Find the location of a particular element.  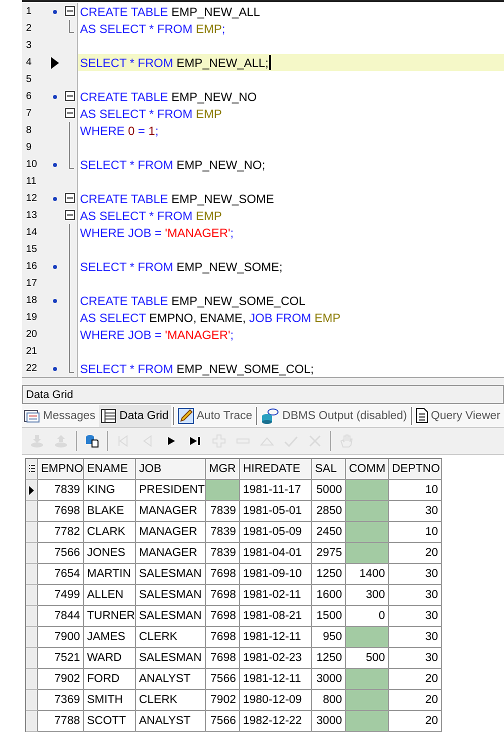

table-cell: 1981-05-01 is located at coordinates (276, 511).